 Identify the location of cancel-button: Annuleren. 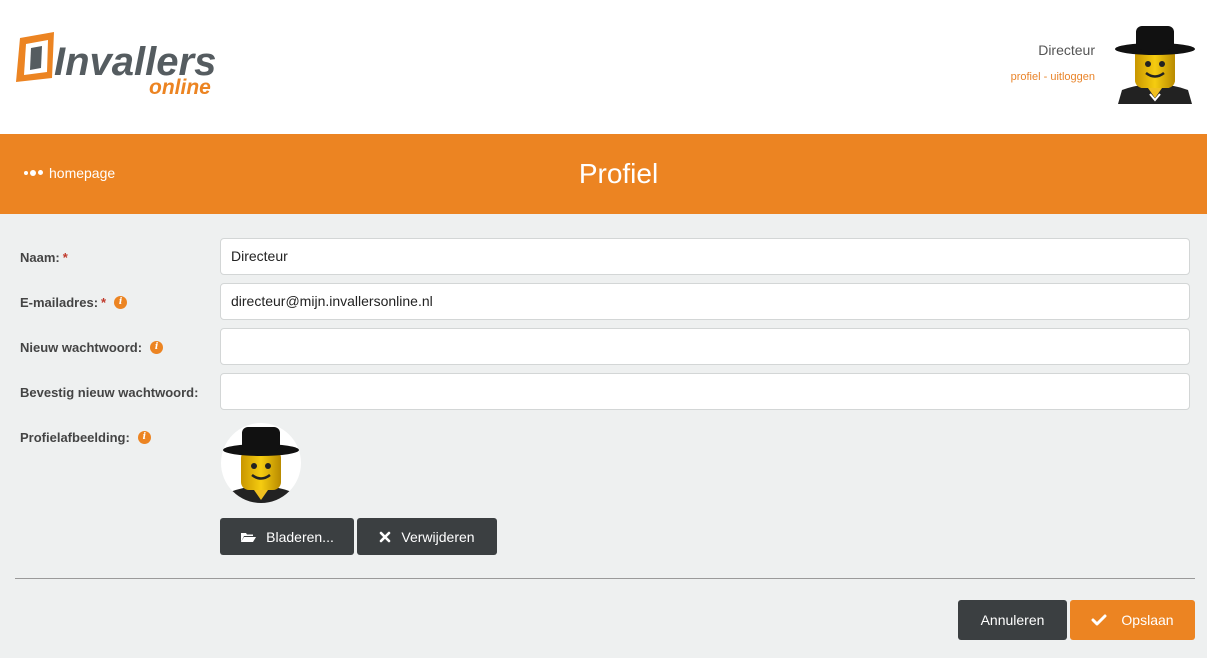
(1012, 620).